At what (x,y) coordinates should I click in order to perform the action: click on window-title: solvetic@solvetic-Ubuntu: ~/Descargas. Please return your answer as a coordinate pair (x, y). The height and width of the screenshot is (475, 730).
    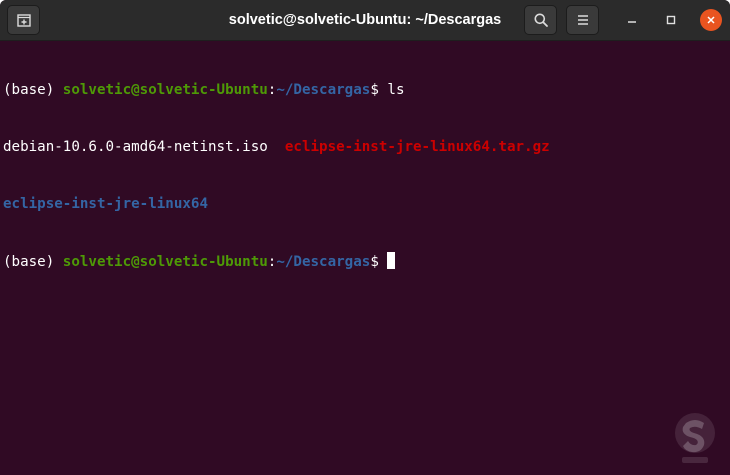
    Looking at the image, I should click on (365, 20).